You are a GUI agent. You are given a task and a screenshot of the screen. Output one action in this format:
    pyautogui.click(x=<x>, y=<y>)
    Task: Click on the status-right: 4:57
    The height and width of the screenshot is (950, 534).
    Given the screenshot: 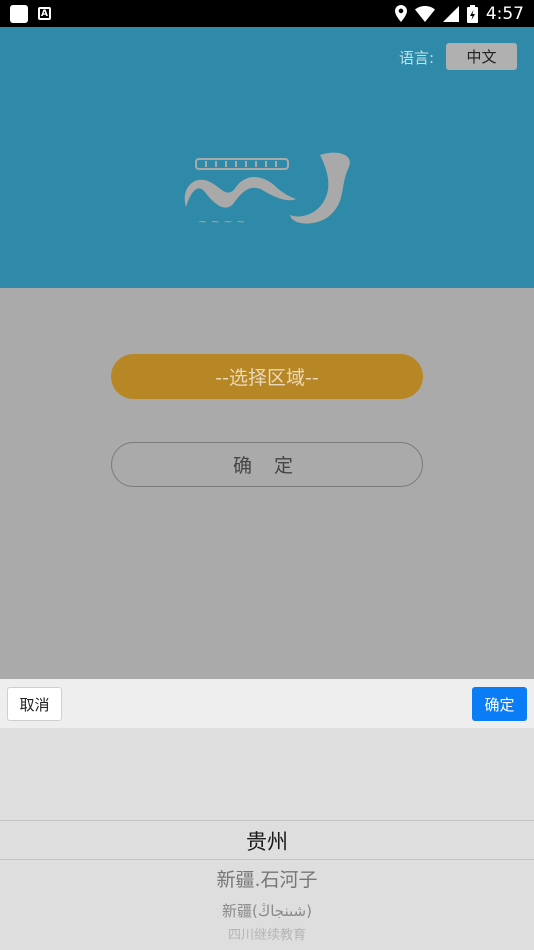 What is the action you would take?
    pyautogui.click(x=459, y=13)
    